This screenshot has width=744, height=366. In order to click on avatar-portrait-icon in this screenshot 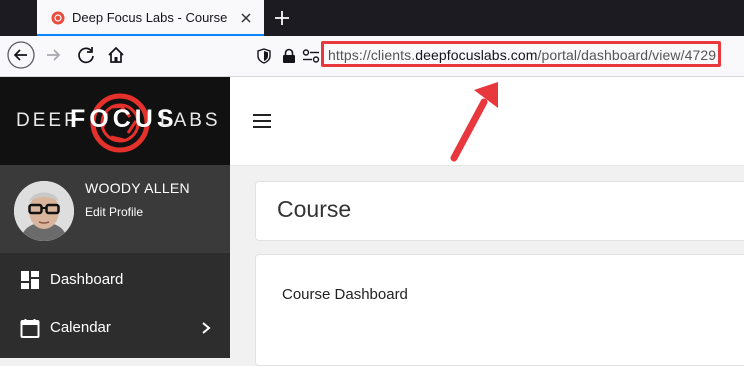, I will do `click(44, 211)`.